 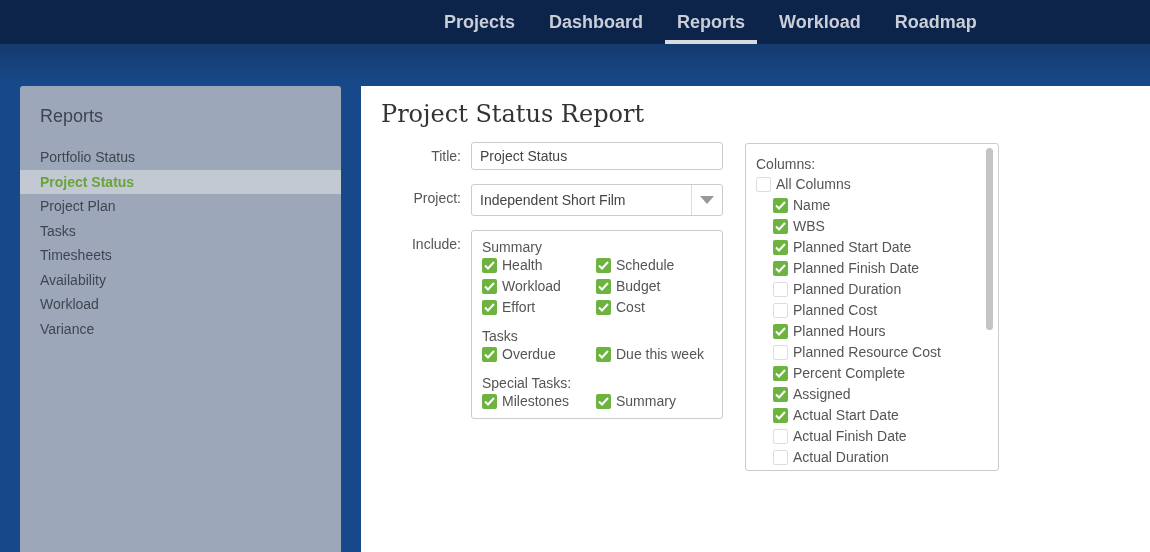 What do you see at coordinates (529, 354) in the screenshot?
I see `checkbox-label: Overdue` at bounding box center [529, 354].